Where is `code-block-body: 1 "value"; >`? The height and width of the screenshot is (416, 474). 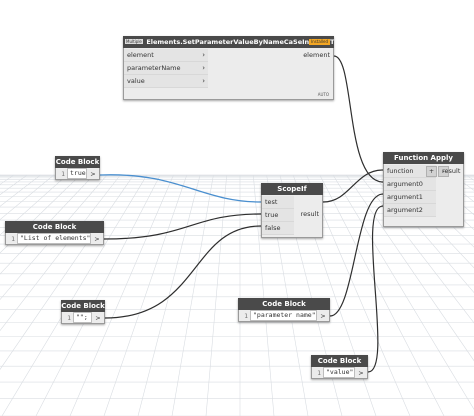
code-block-body: 1 "value"; > is located at coordinates (339, 373).